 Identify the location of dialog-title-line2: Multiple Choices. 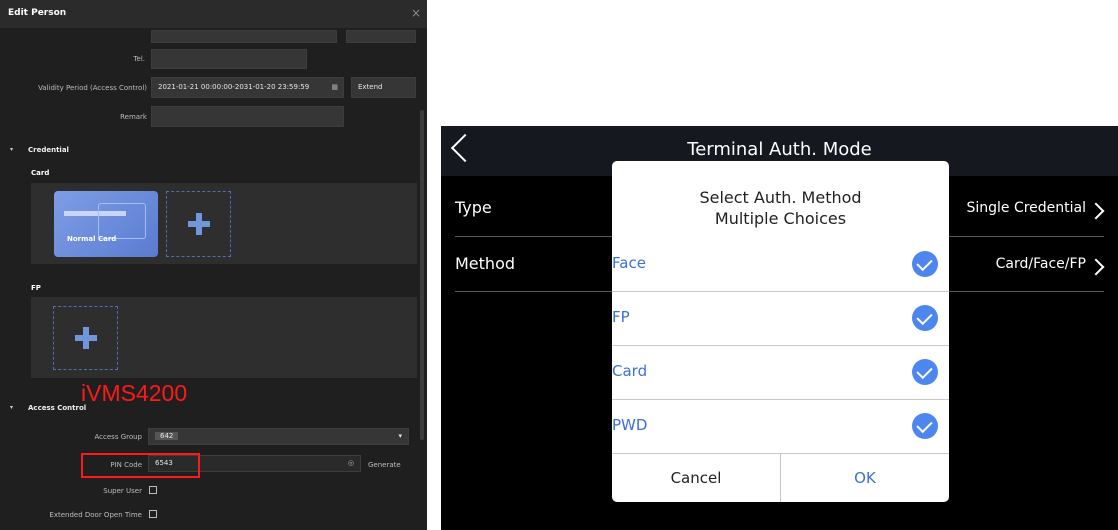
(780, 218).